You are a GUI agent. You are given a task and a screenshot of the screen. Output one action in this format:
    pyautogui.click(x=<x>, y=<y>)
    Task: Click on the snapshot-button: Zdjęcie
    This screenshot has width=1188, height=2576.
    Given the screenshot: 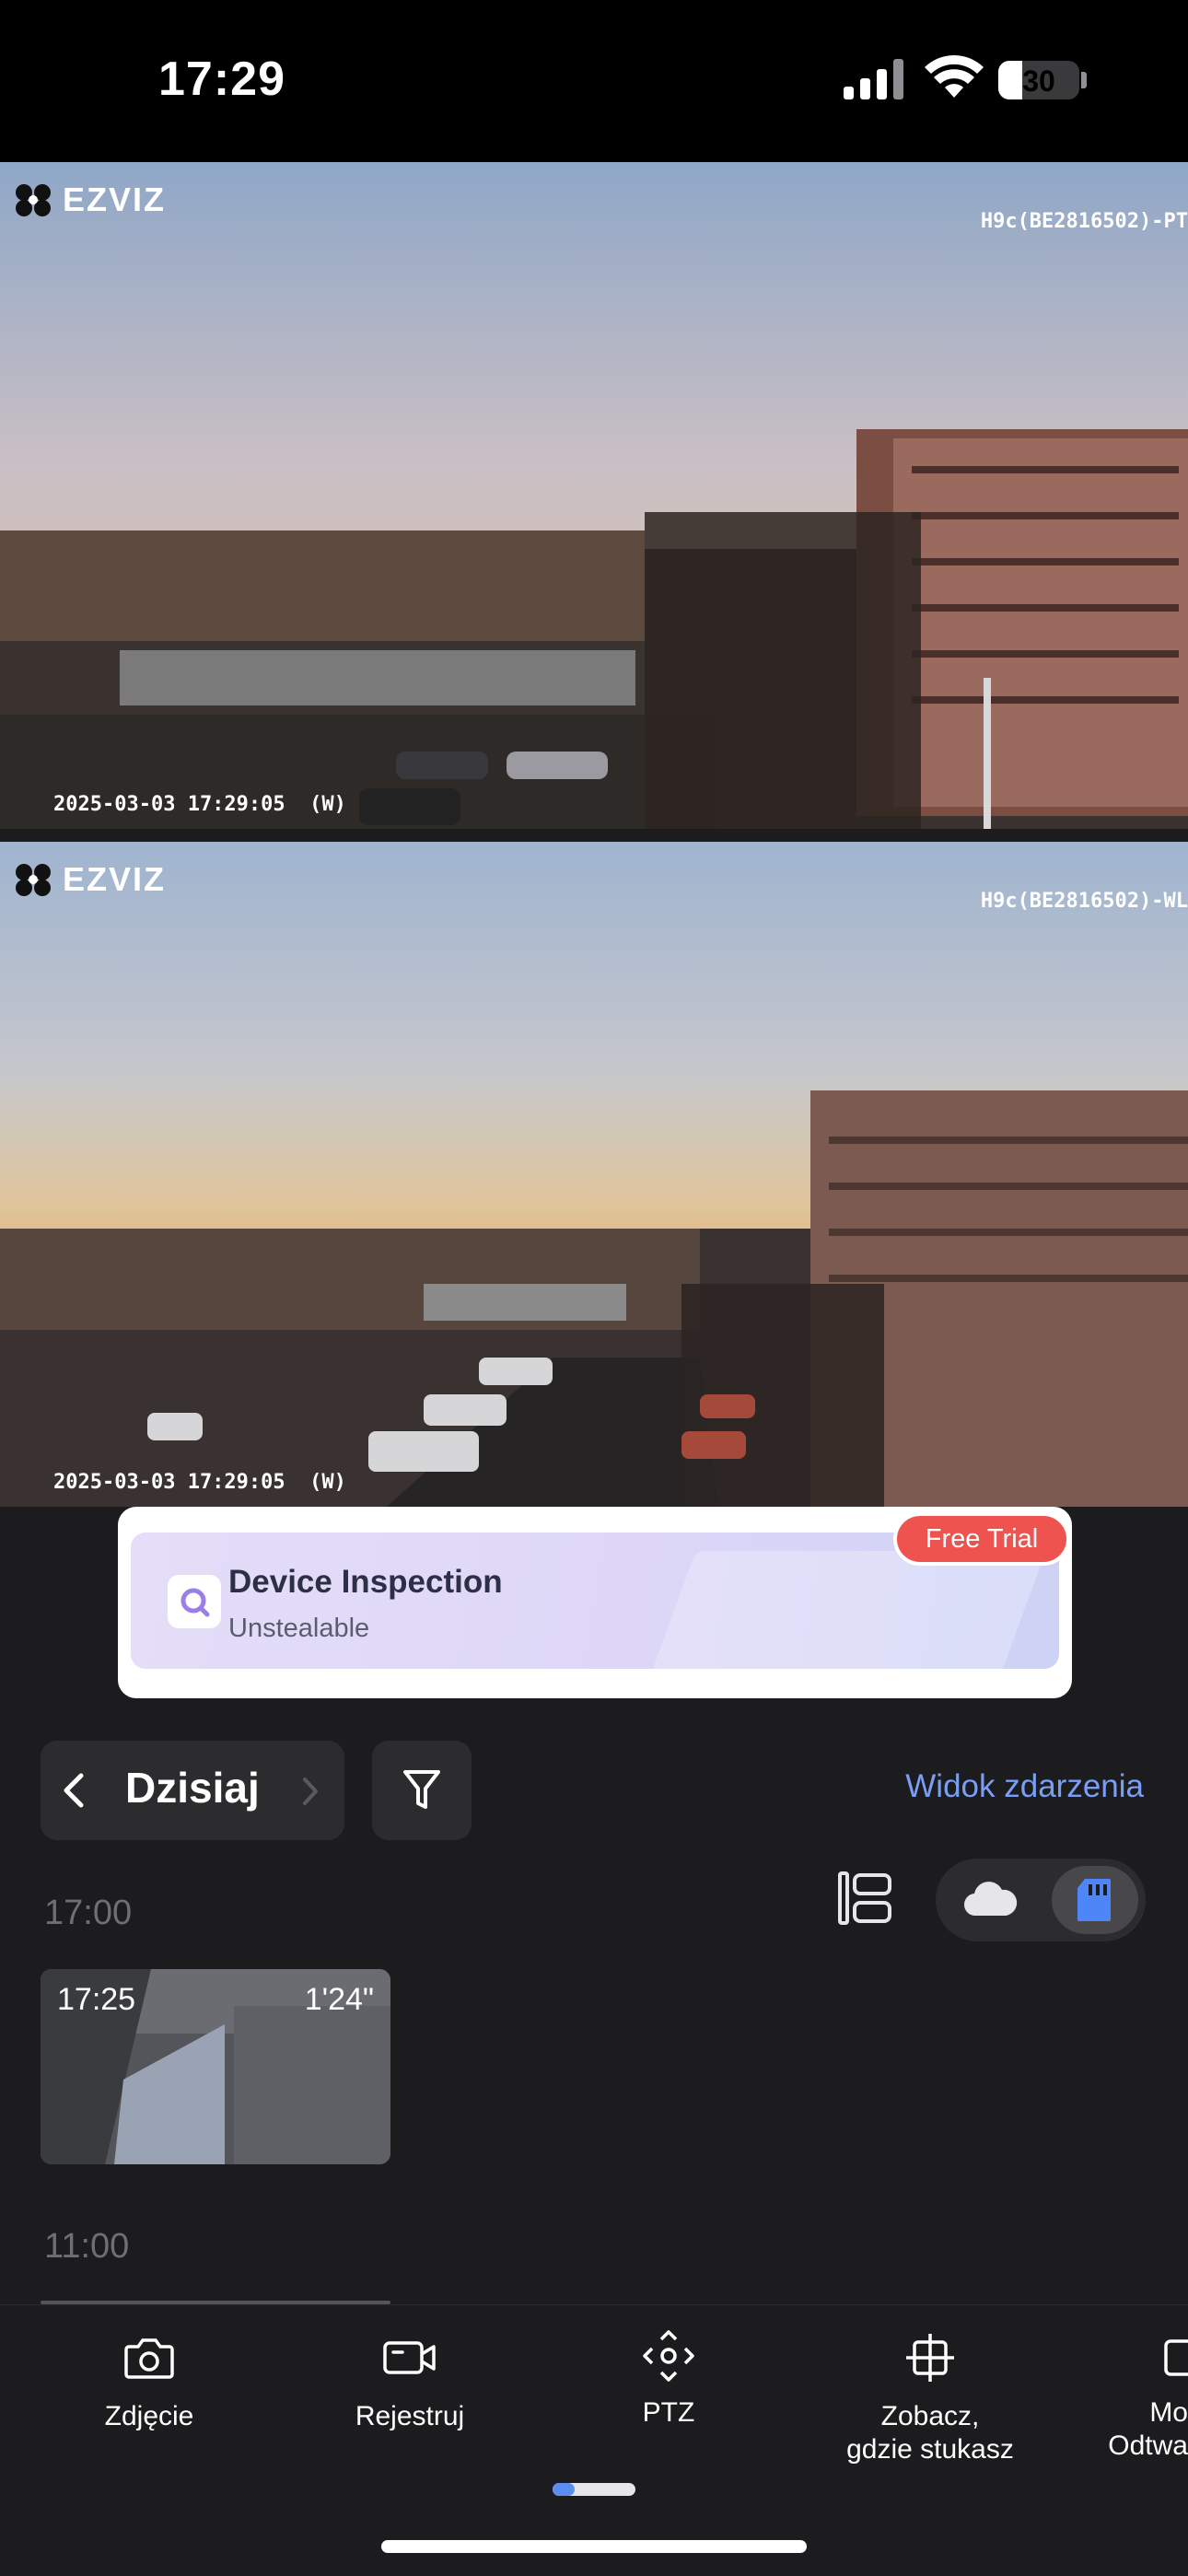 What is the action you would take?
    pyautogui.click(x=149, y=2385)
    